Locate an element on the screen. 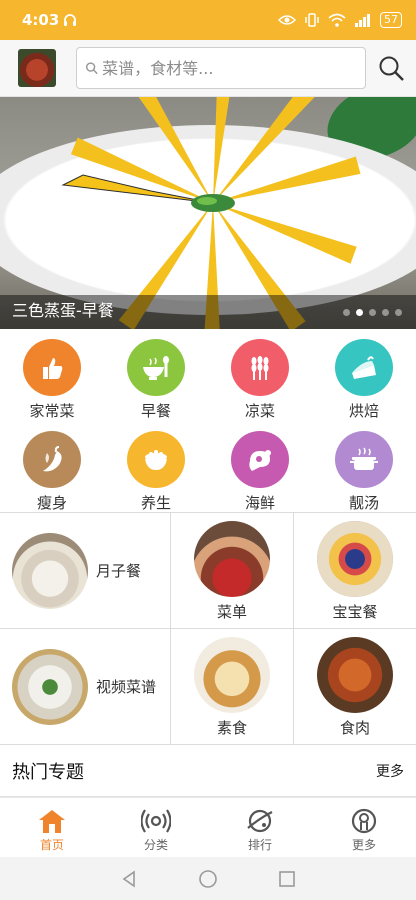  system-nav-bar is located at coordinates (208, 878).